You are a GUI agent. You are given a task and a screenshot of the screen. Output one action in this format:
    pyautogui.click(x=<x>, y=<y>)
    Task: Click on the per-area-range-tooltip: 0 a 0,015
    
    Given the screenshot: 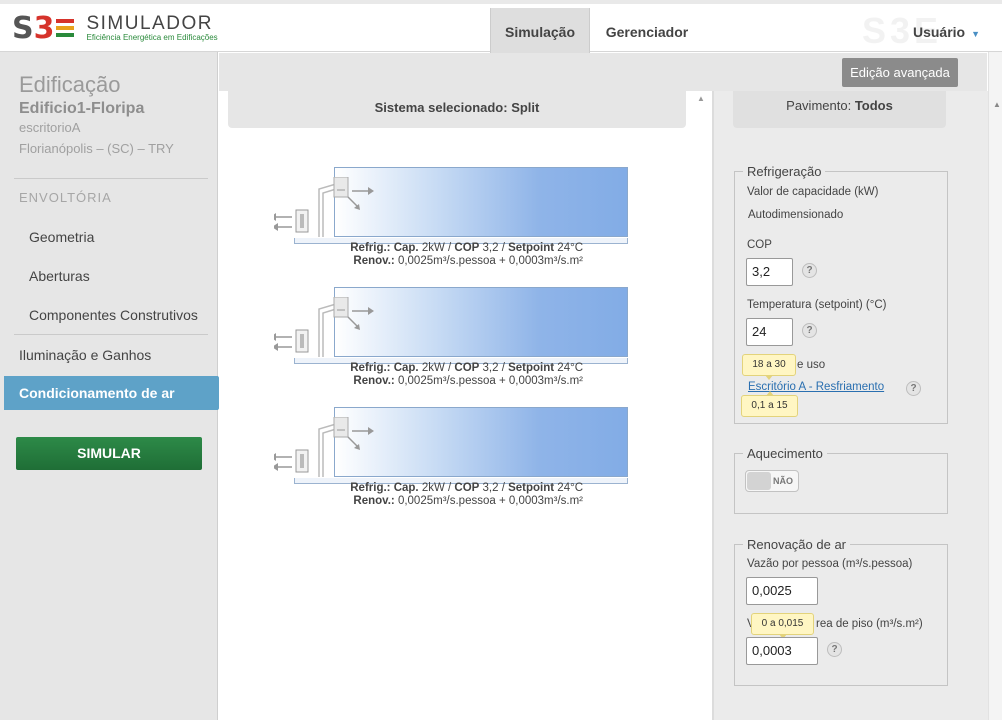 What is the action you would take?
    pyautogui.click(x=782, y=626)
    